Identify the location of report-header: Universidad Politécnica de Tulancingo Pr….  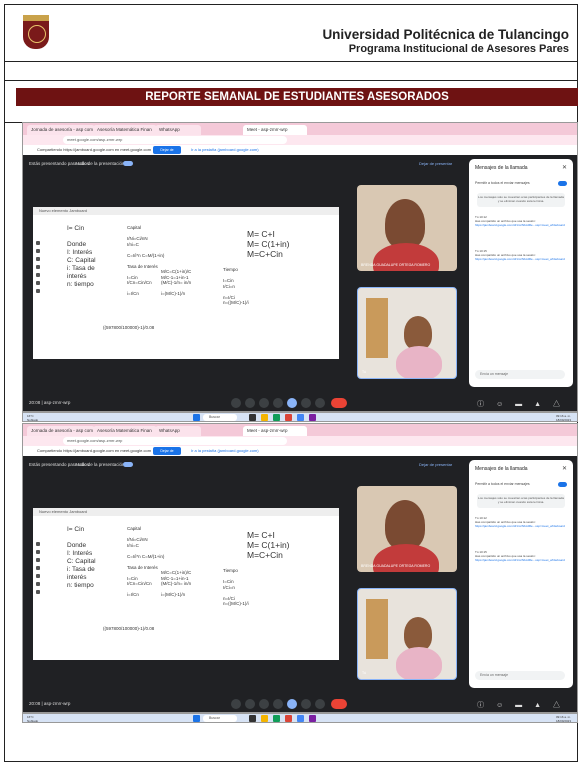
(291, 33).